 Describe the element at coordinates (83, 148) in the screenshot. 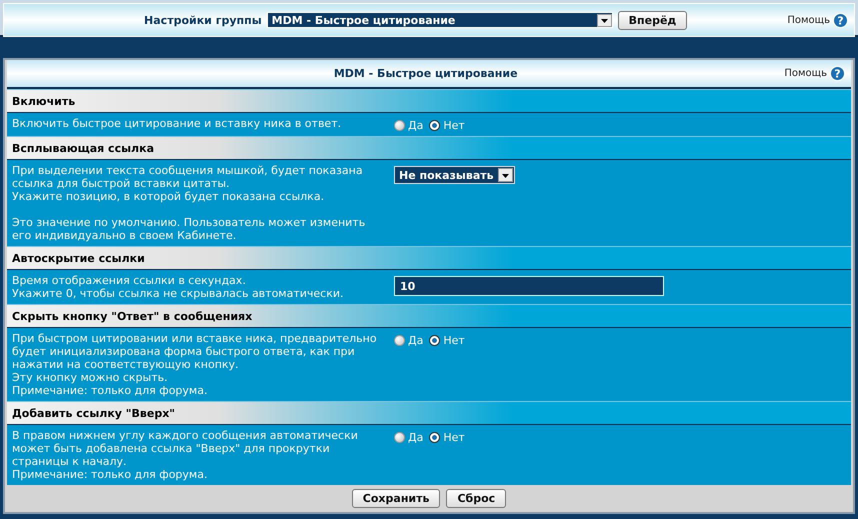

I see `section-title: Всплывающая ссылка` at that location.